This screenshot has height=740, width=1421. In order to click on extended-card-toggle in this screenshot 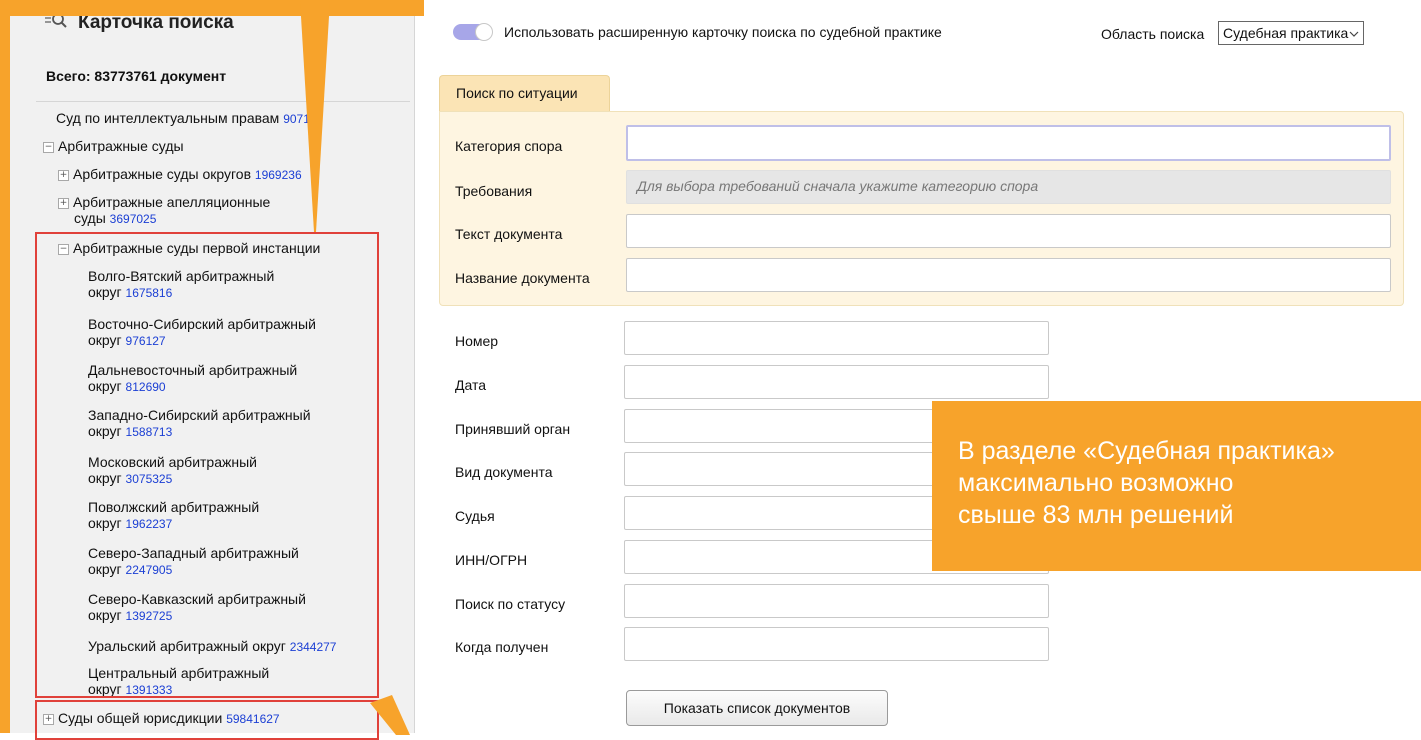, I will do `click(473, 32)`.